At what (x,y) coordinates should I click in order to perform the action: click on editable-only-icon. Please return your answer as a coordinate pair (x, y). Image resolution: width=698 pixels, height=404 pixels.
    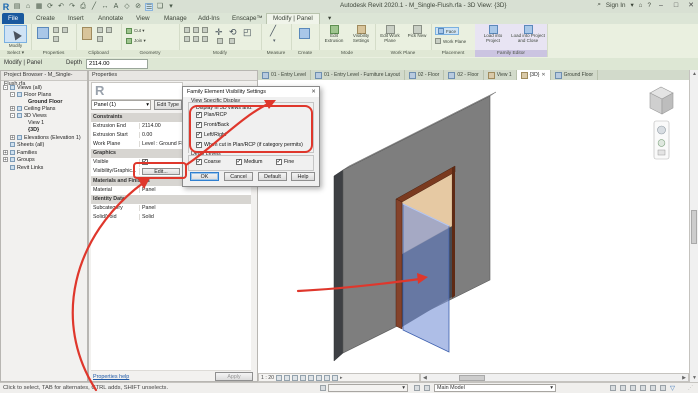
    Looking at the image, I should click on (417, 388).